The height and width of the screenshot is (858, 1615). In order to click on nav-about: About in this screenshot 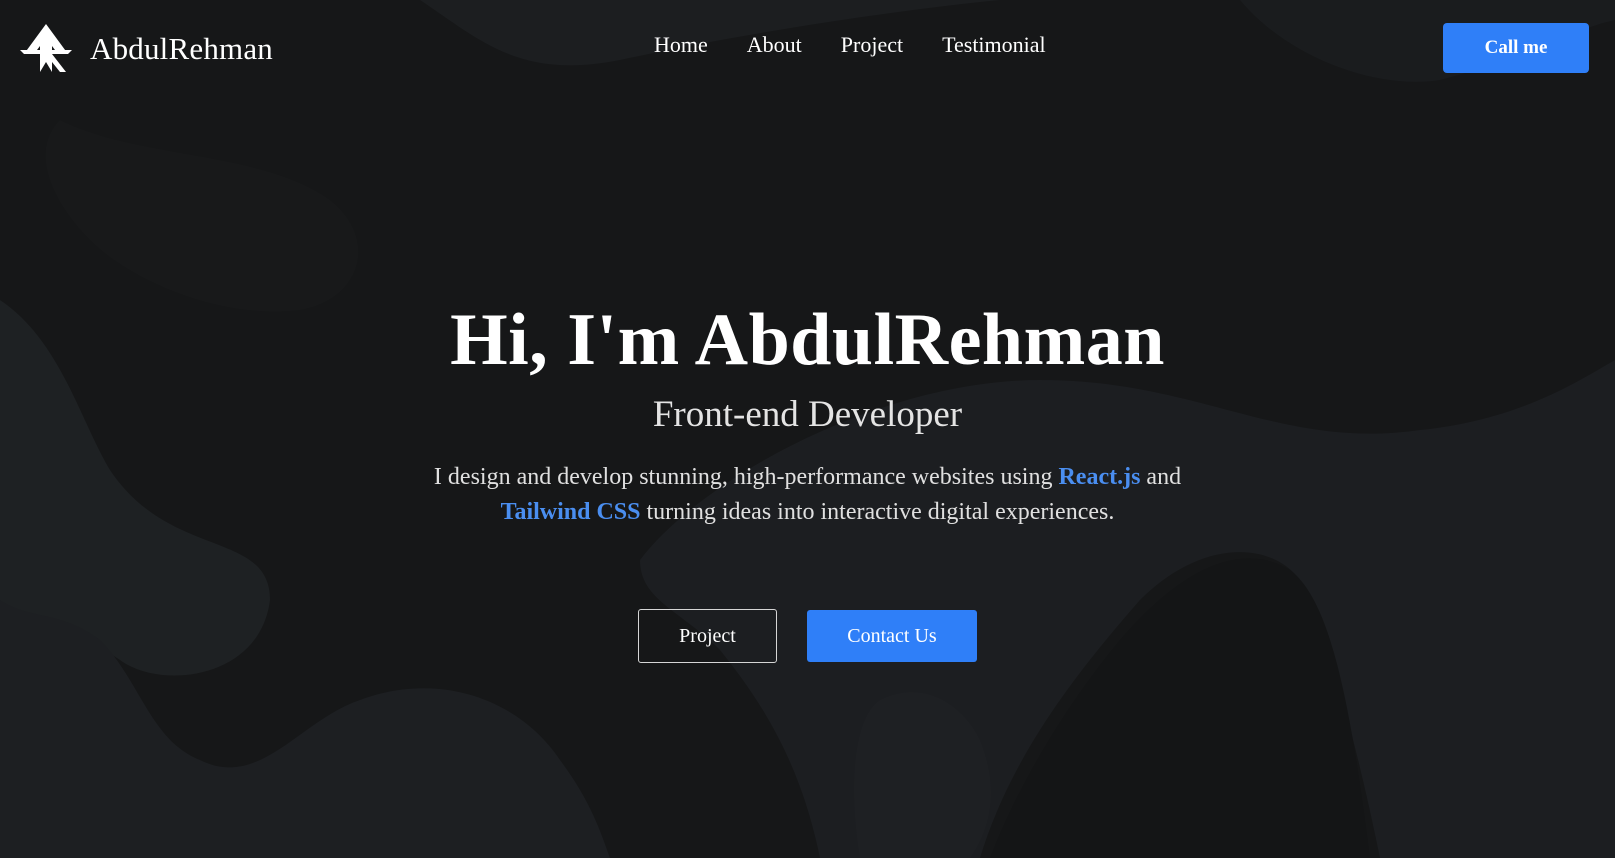, I will do `click(774, 45)`.